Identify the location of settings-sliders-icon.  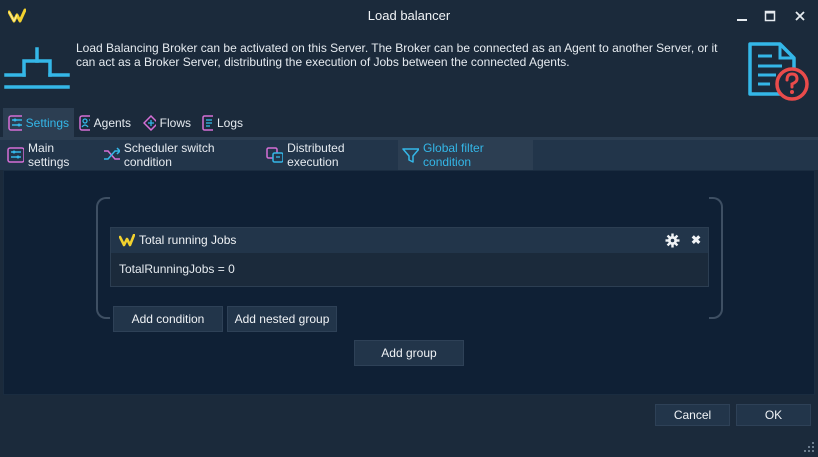
(15, 123).